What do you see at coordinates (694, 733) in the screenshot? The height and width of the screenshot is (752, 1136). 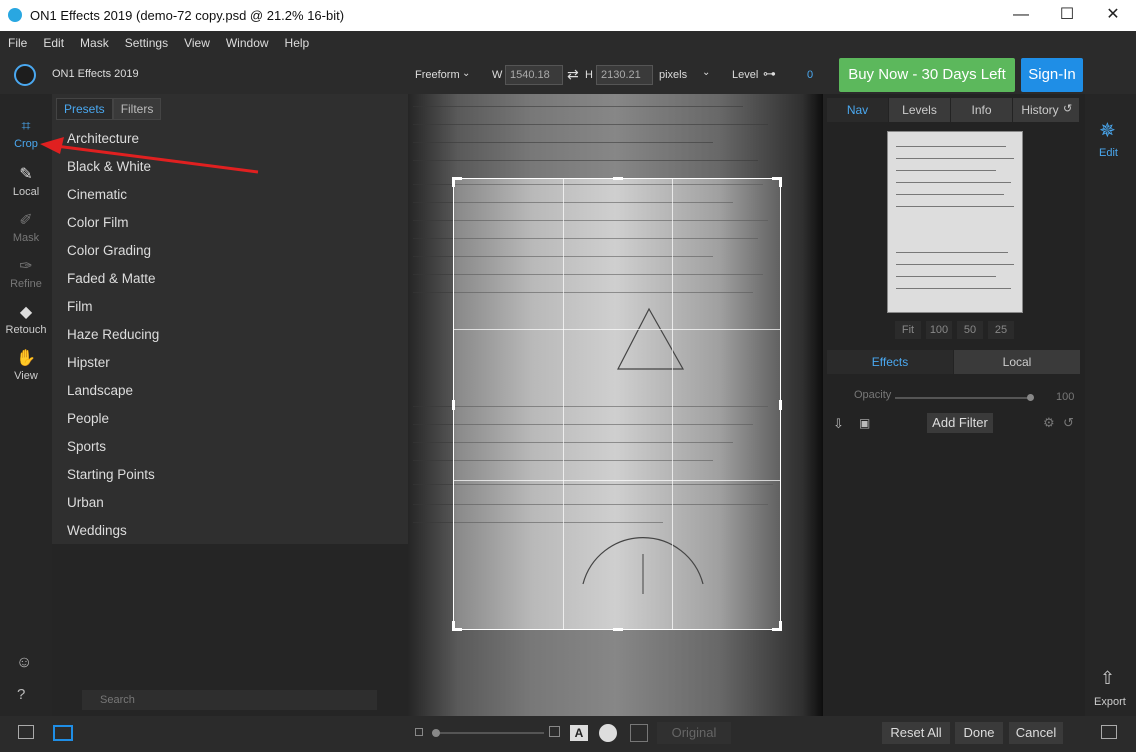 I see `original-toggle-button: Original` at bounding box center [694, 733].